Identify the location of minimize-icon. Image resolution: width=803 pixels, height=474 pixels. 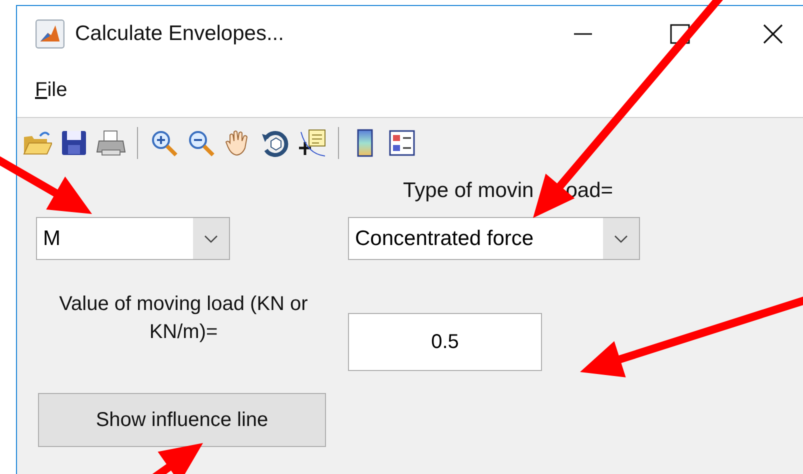
(583, 34).